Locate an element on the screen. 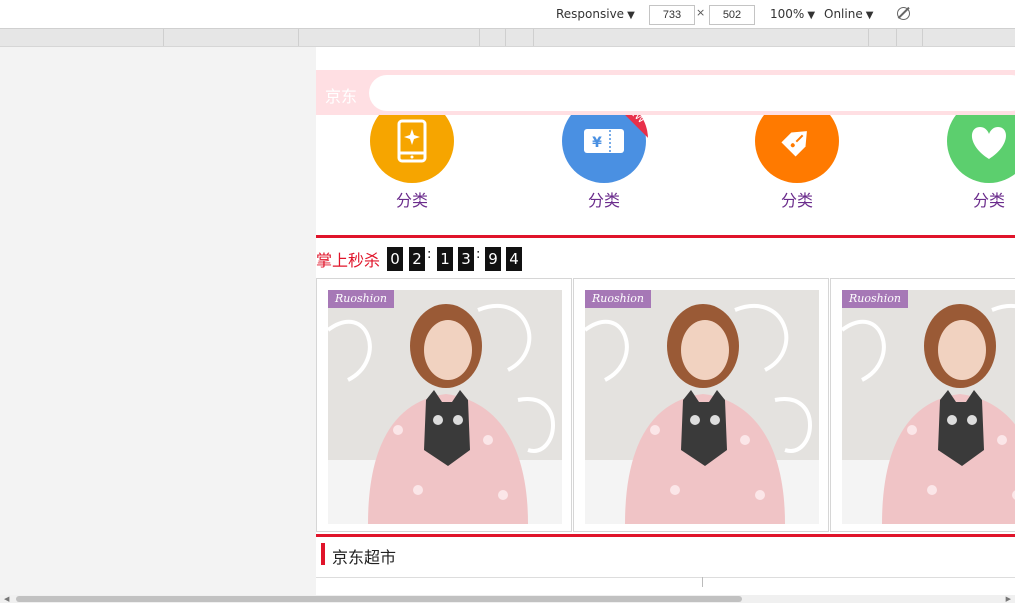 The height and width of the screenshot is (603, 1015). throttle-dropdown: Online ▼ is located at coordinates (848, 14).